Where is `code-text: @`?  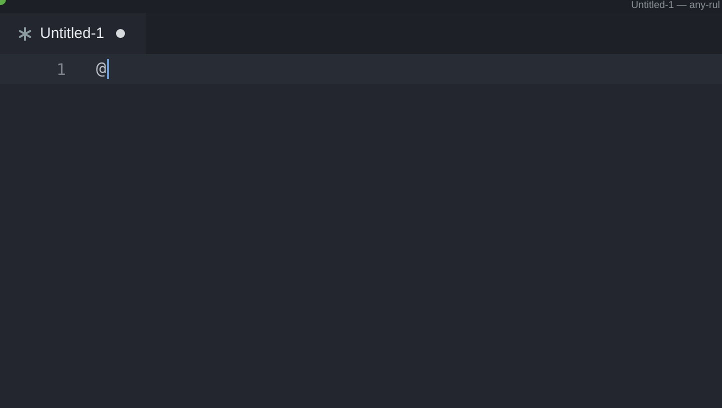 code-text: @ is located at coordinates (103, 69).